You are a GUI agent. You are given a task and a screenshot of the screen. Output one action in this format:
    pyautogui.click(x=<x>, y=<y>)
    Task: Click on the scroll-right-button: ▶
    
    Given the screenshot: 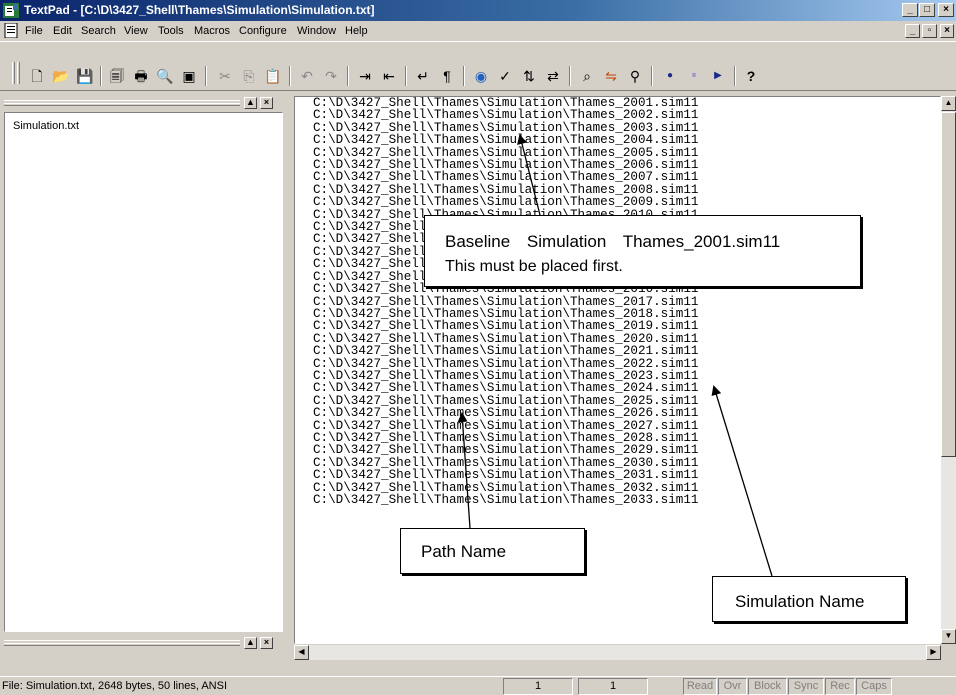 What is the action you would take?
    pyautogui.click(x=933, y=652)
    